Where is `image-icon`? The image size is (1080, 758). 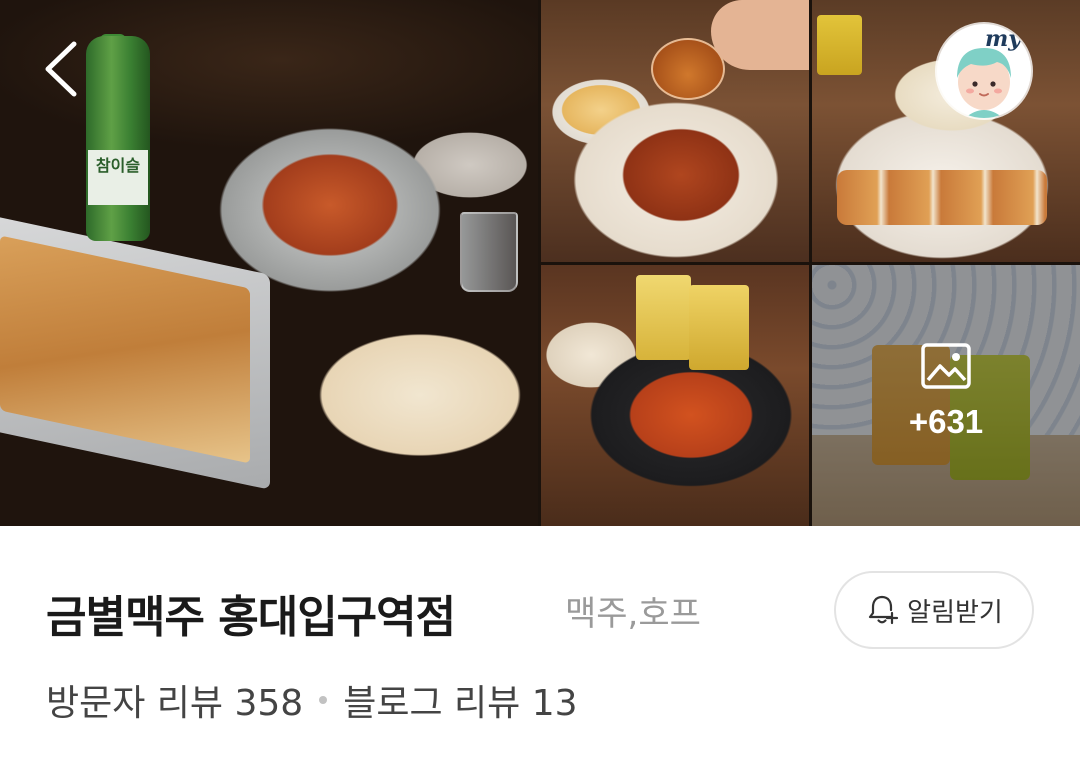 image-icon is located at coordinates (946, 366).